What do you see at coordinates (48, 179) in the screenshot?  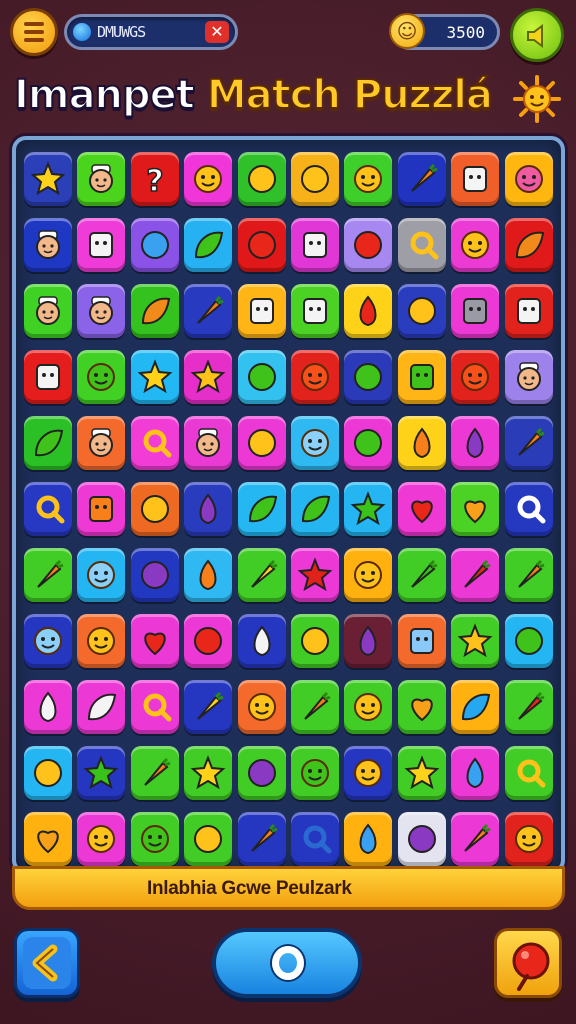 I see `tile-sun-face` at bounding box center [48, 179].